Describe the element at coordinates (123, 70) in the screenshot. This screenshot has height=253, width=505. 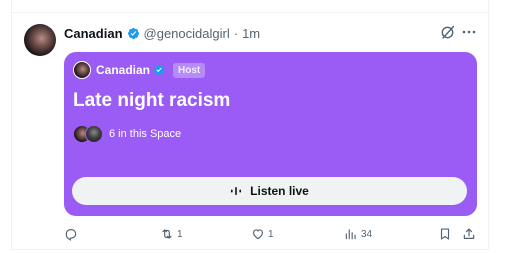
I see `host-name: Canadian` at that location.